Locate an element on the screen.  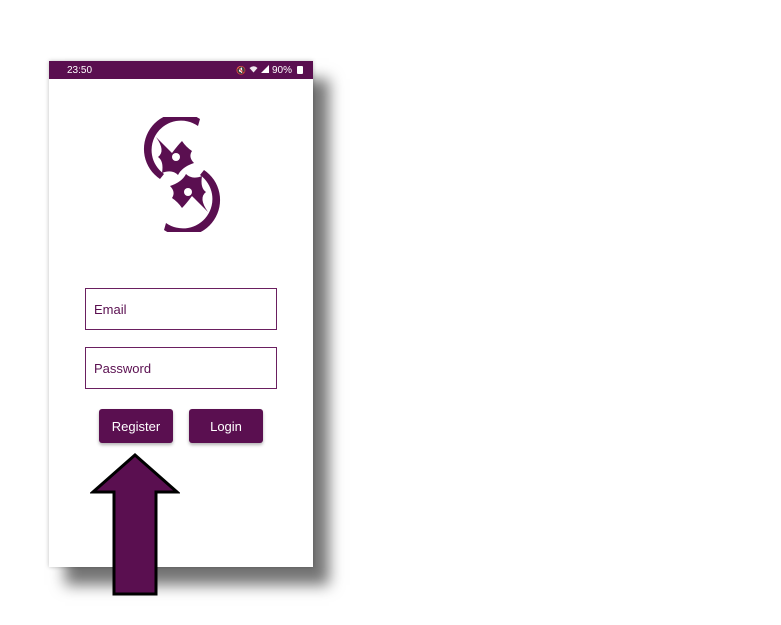
status-time: 23:50 is located at coordinates (80, 70).